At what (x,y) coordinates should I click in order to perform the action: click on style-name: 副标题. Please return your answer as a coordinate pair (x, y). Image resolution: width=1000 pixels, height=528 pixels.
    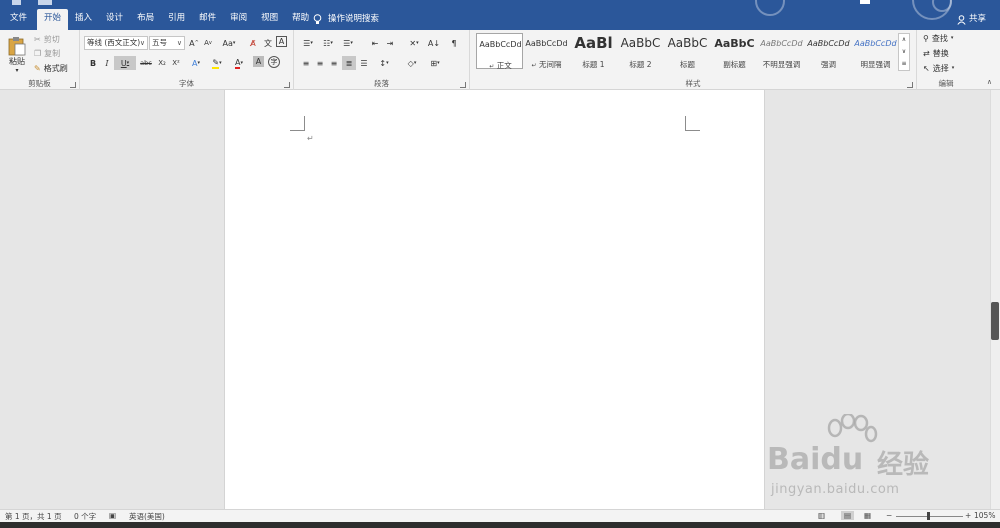
    Looking at the image, I should click on (734, 64).